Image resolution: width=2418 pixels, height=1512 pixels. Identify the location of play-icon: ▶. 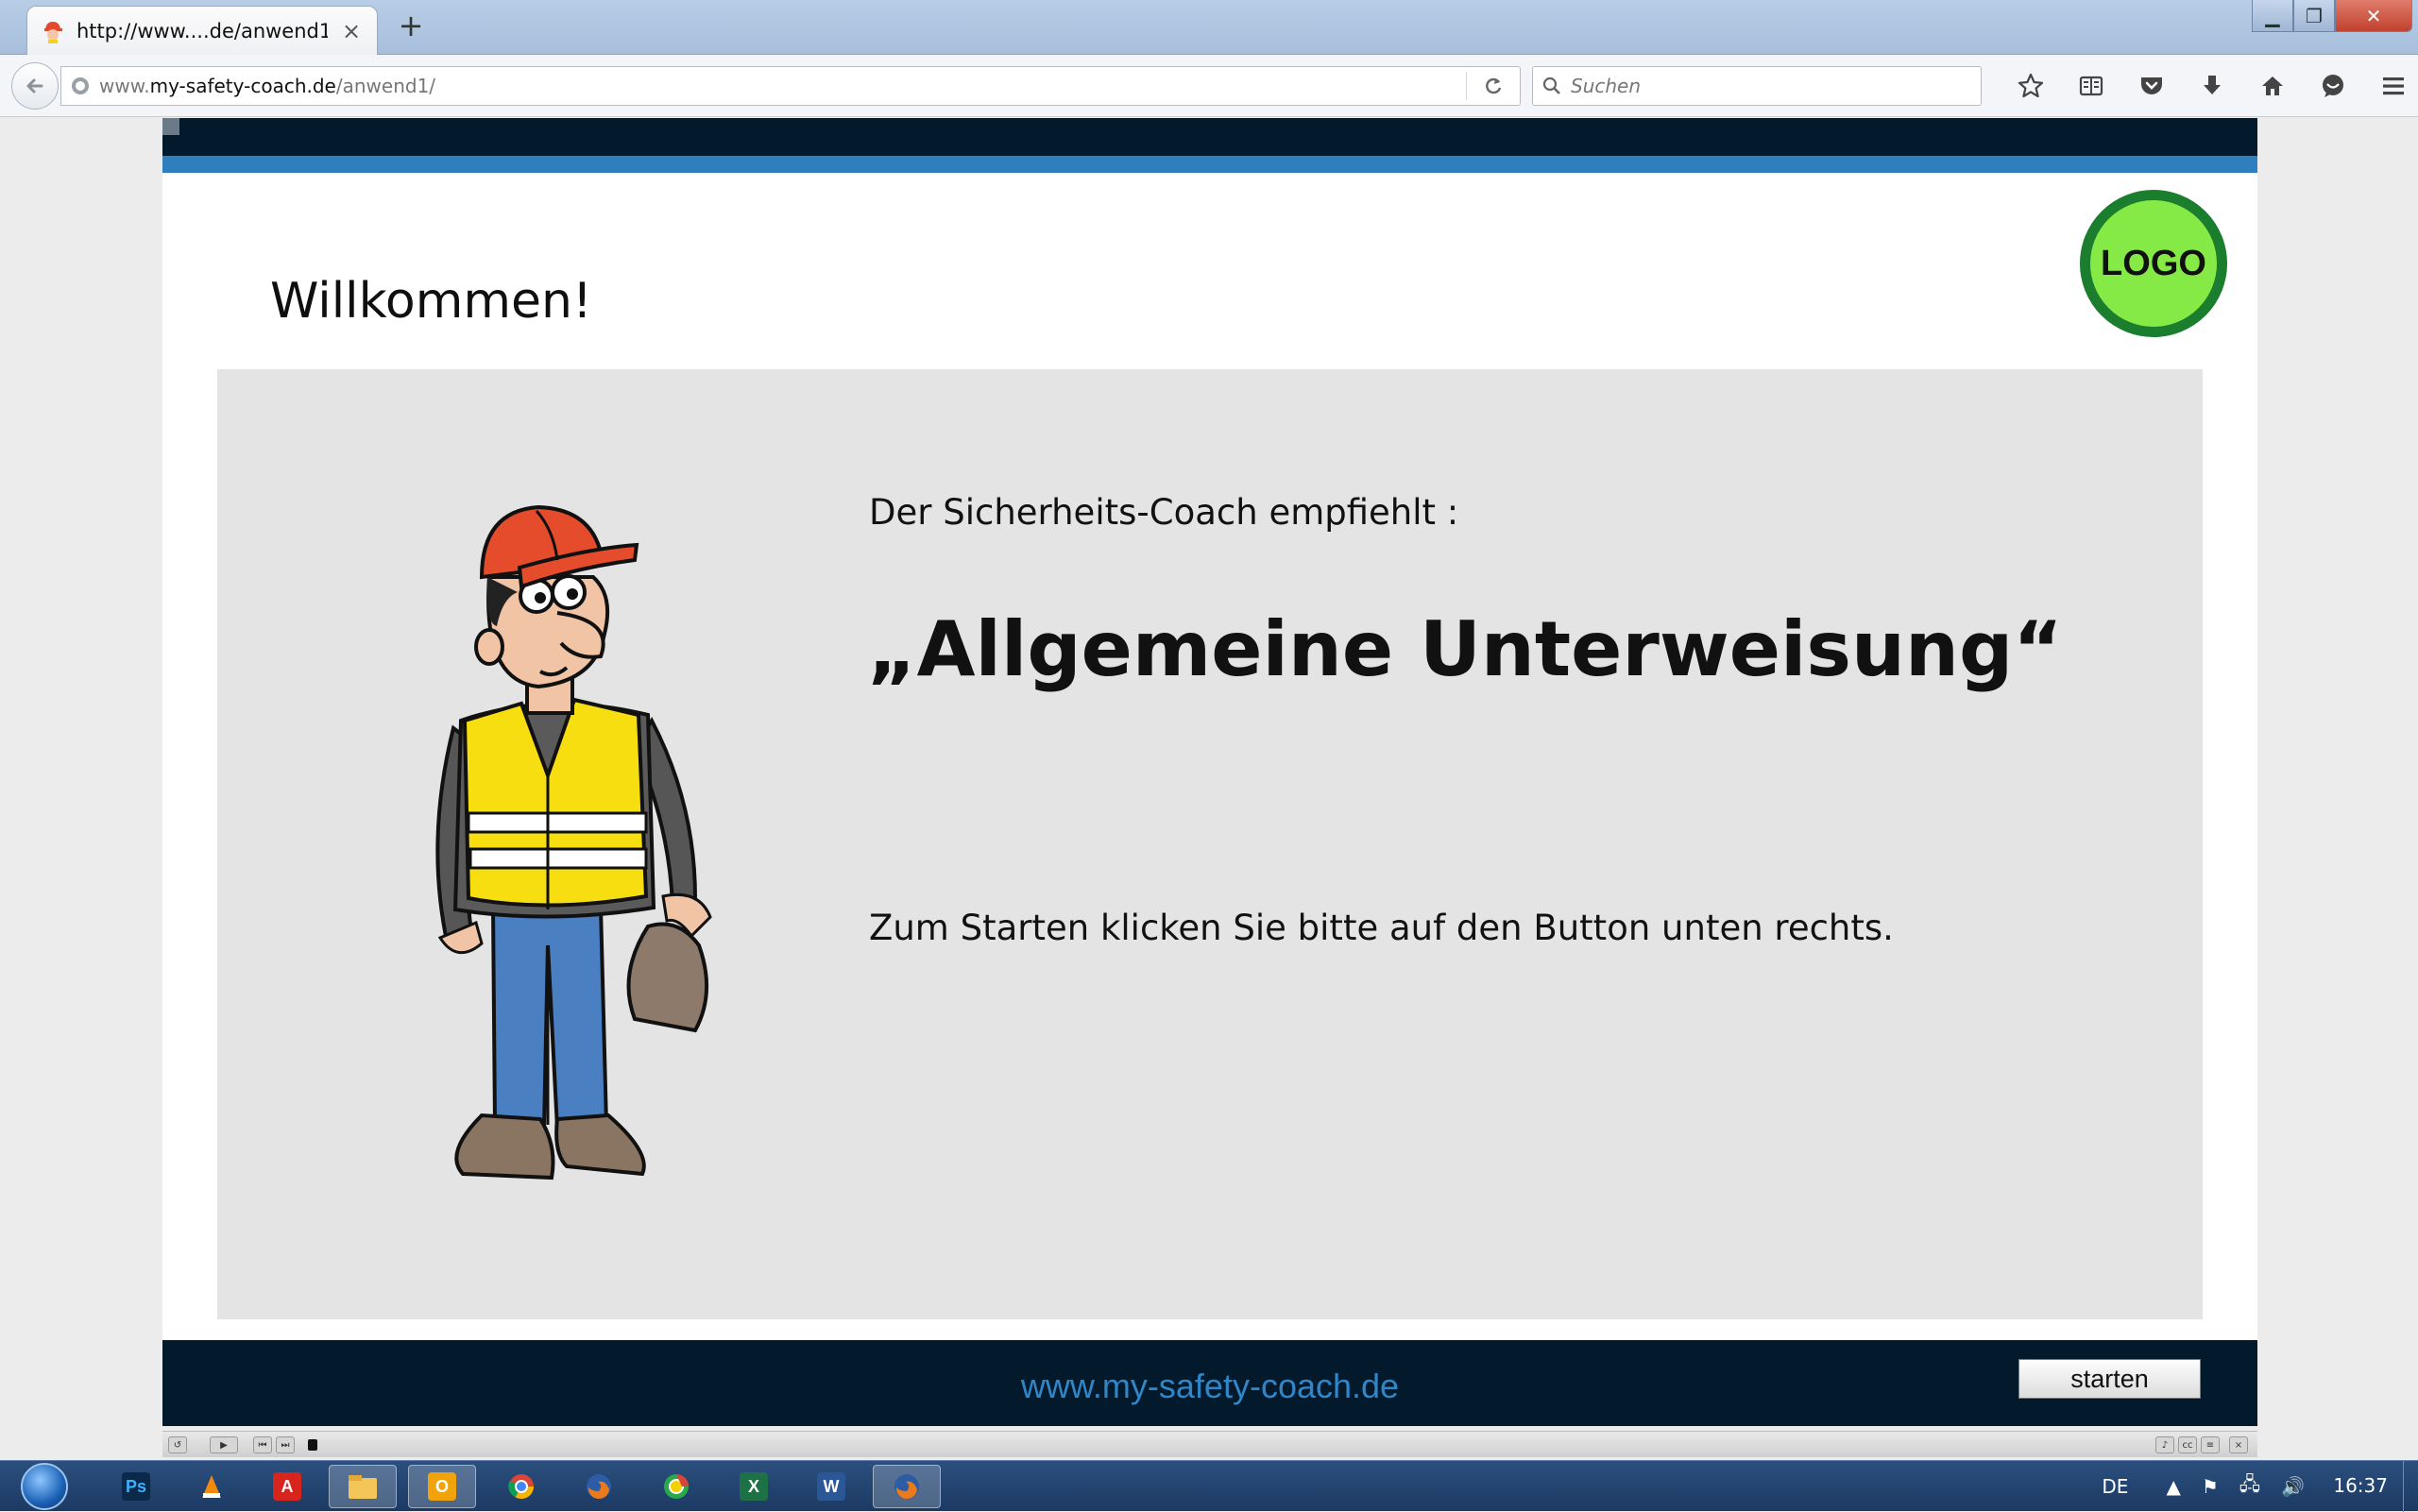
(224, 1444).